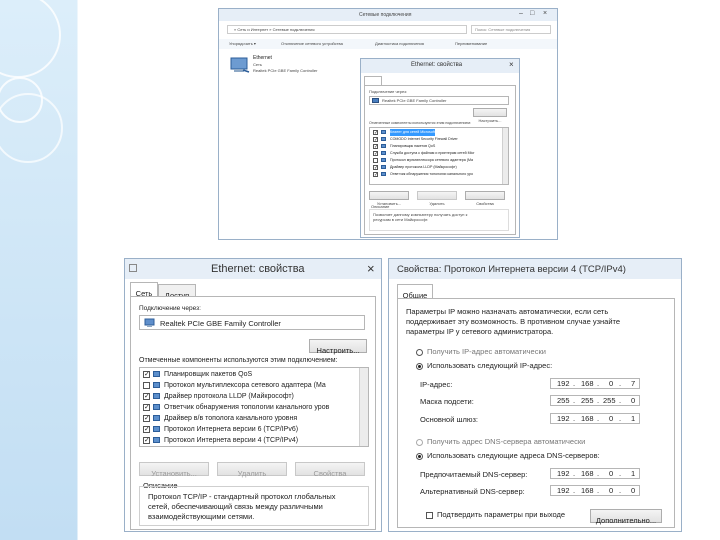  What do you see at coordinates (545, 13) in the screenshot?
I see `close-icon: ×` at bounding box center [545, 13].